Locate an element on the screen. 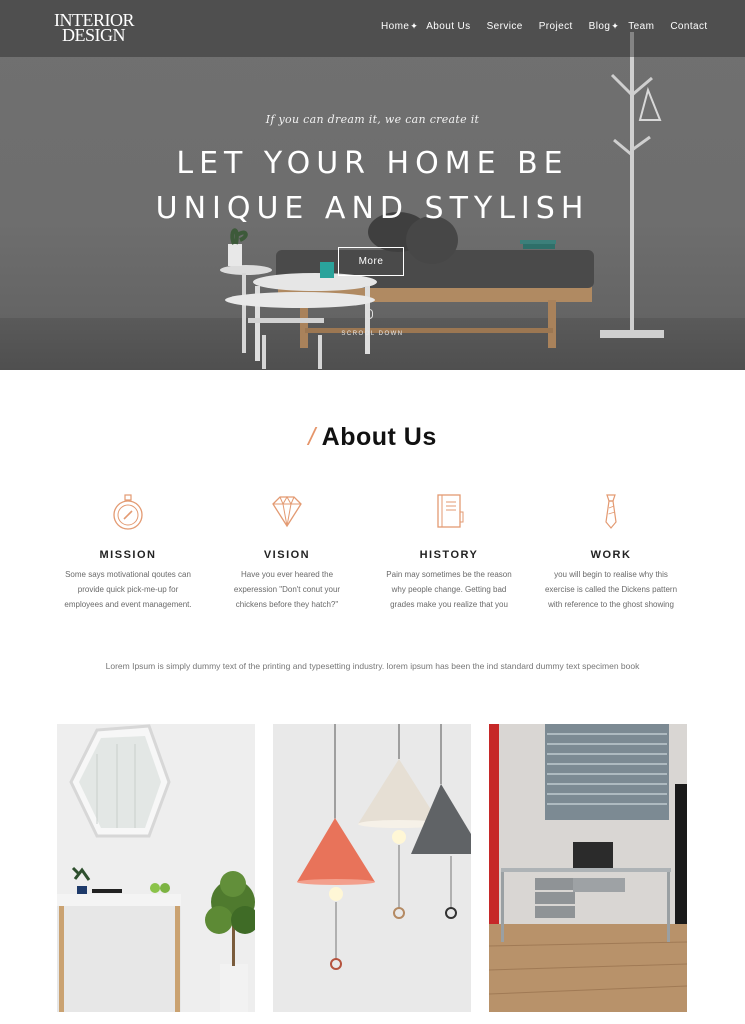 This screenshot has height=1024, width=745. gallery-image-pendant-lamps is located at coordinates (372, 868).